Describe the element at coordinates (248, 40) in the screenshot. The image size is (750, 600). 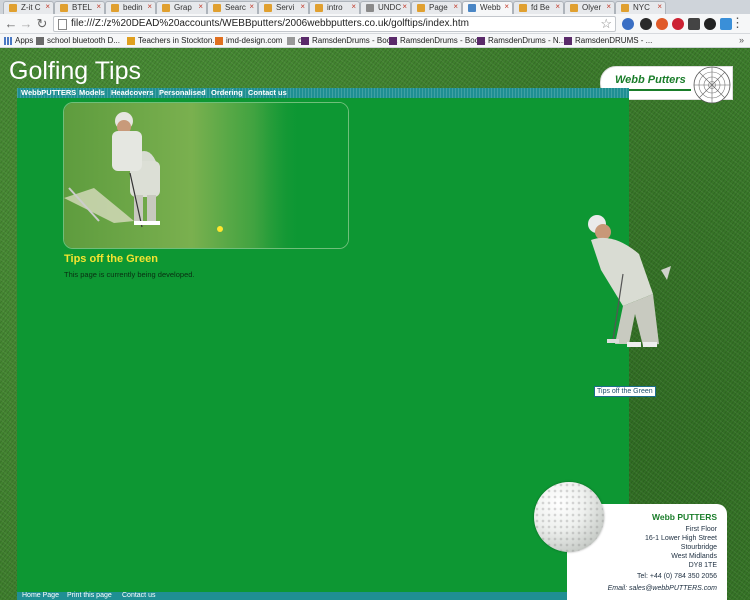
I see `bookmark-item: imd-design.com` at that location.